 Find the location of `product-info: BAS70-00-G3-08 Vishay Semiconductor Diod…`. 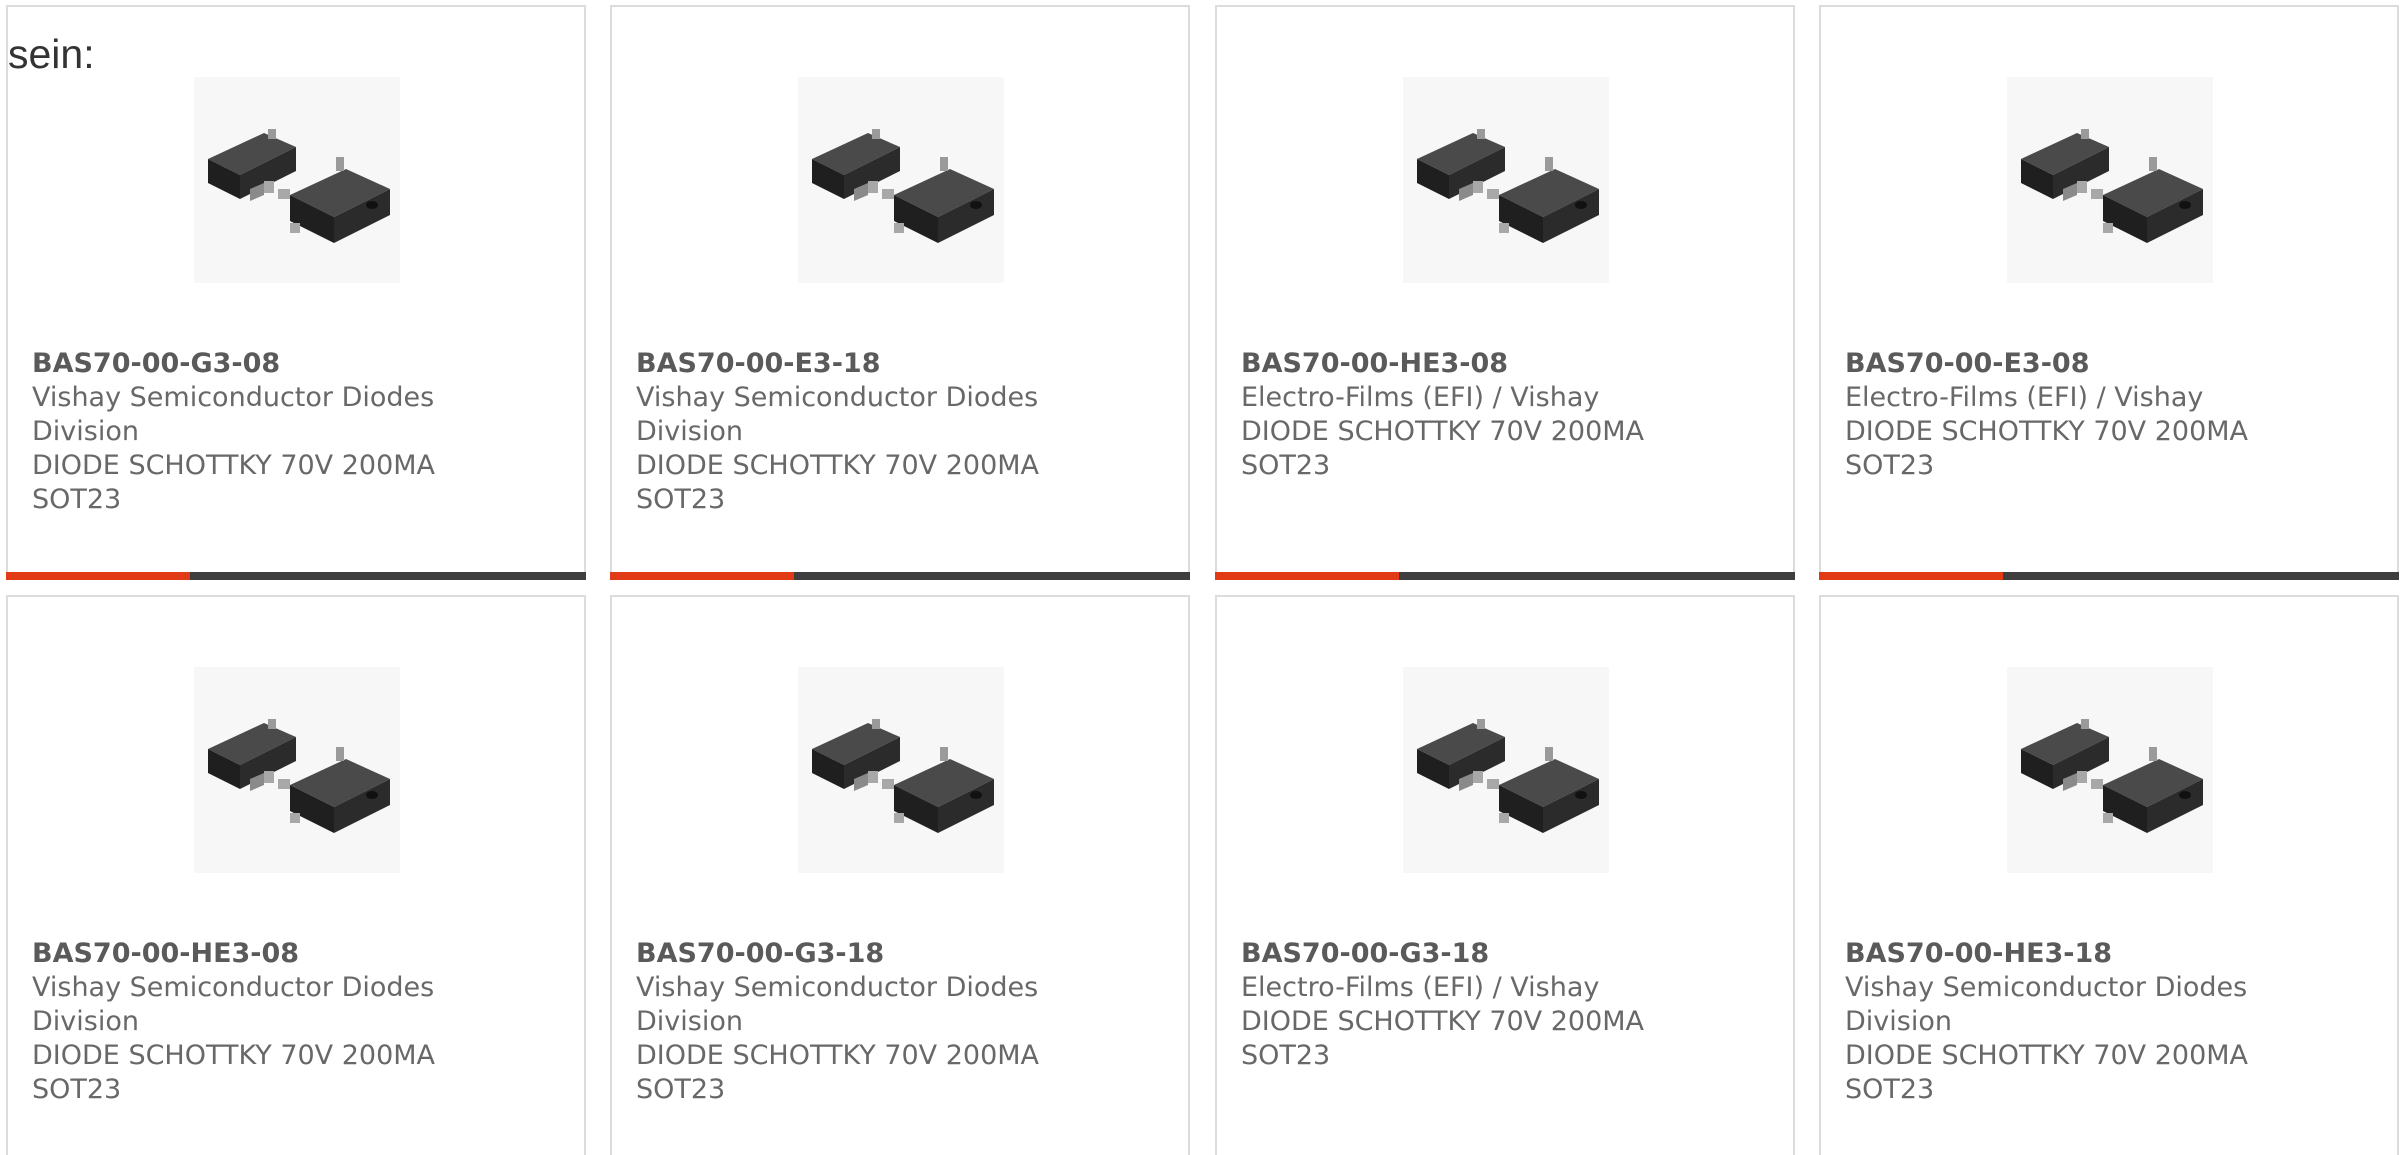

product-info: BAS70-00-G3-08 Vishay Semiconductor Diod… is located at coordinates (247, 432).